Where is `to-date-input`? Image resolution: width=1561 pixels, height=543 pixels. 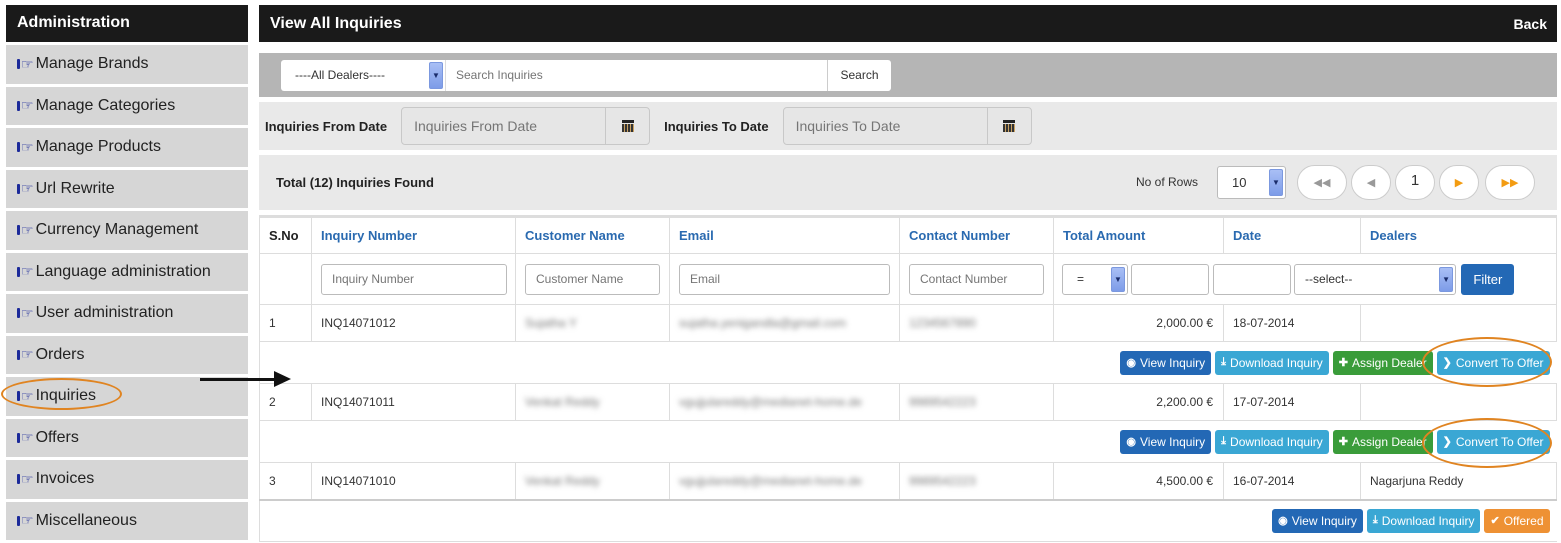 to-date-input is located at coordinates (885, 126).